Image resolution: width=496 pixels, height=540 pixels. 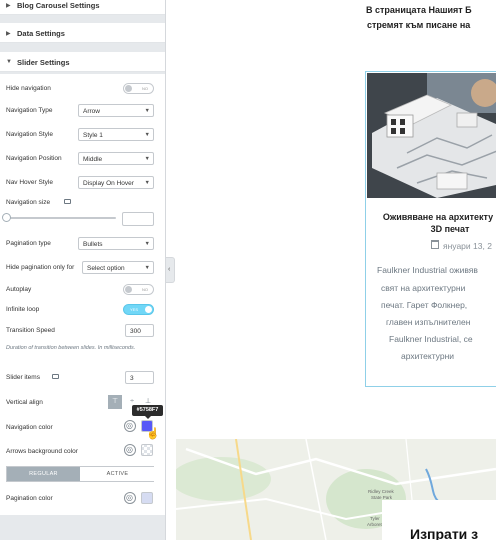 What do you see at coordinates (91, 111) in the screenshot?
I see `select-value: Arrow` at bounding box center [91, 111].